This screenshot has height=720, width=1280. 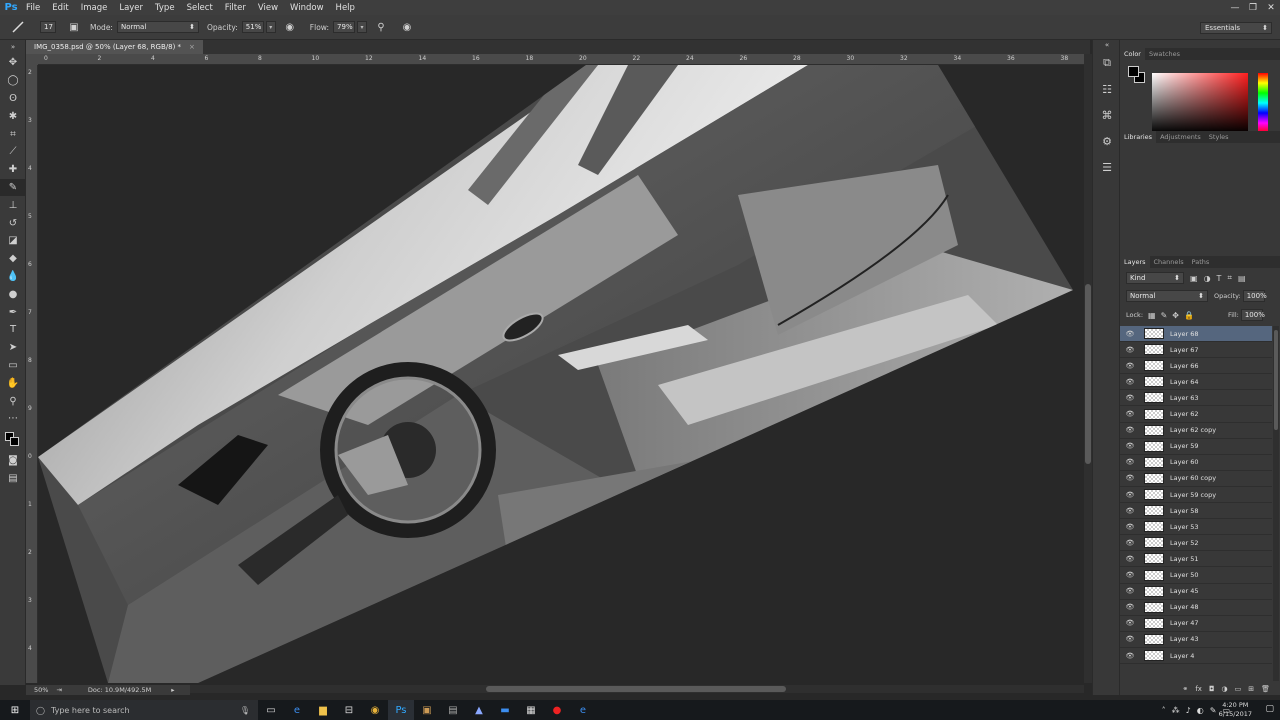 What do you see at coordinates (13, 47) in the screenshot?
I see `collapse-icon: »` at bounding box center [13, 47].